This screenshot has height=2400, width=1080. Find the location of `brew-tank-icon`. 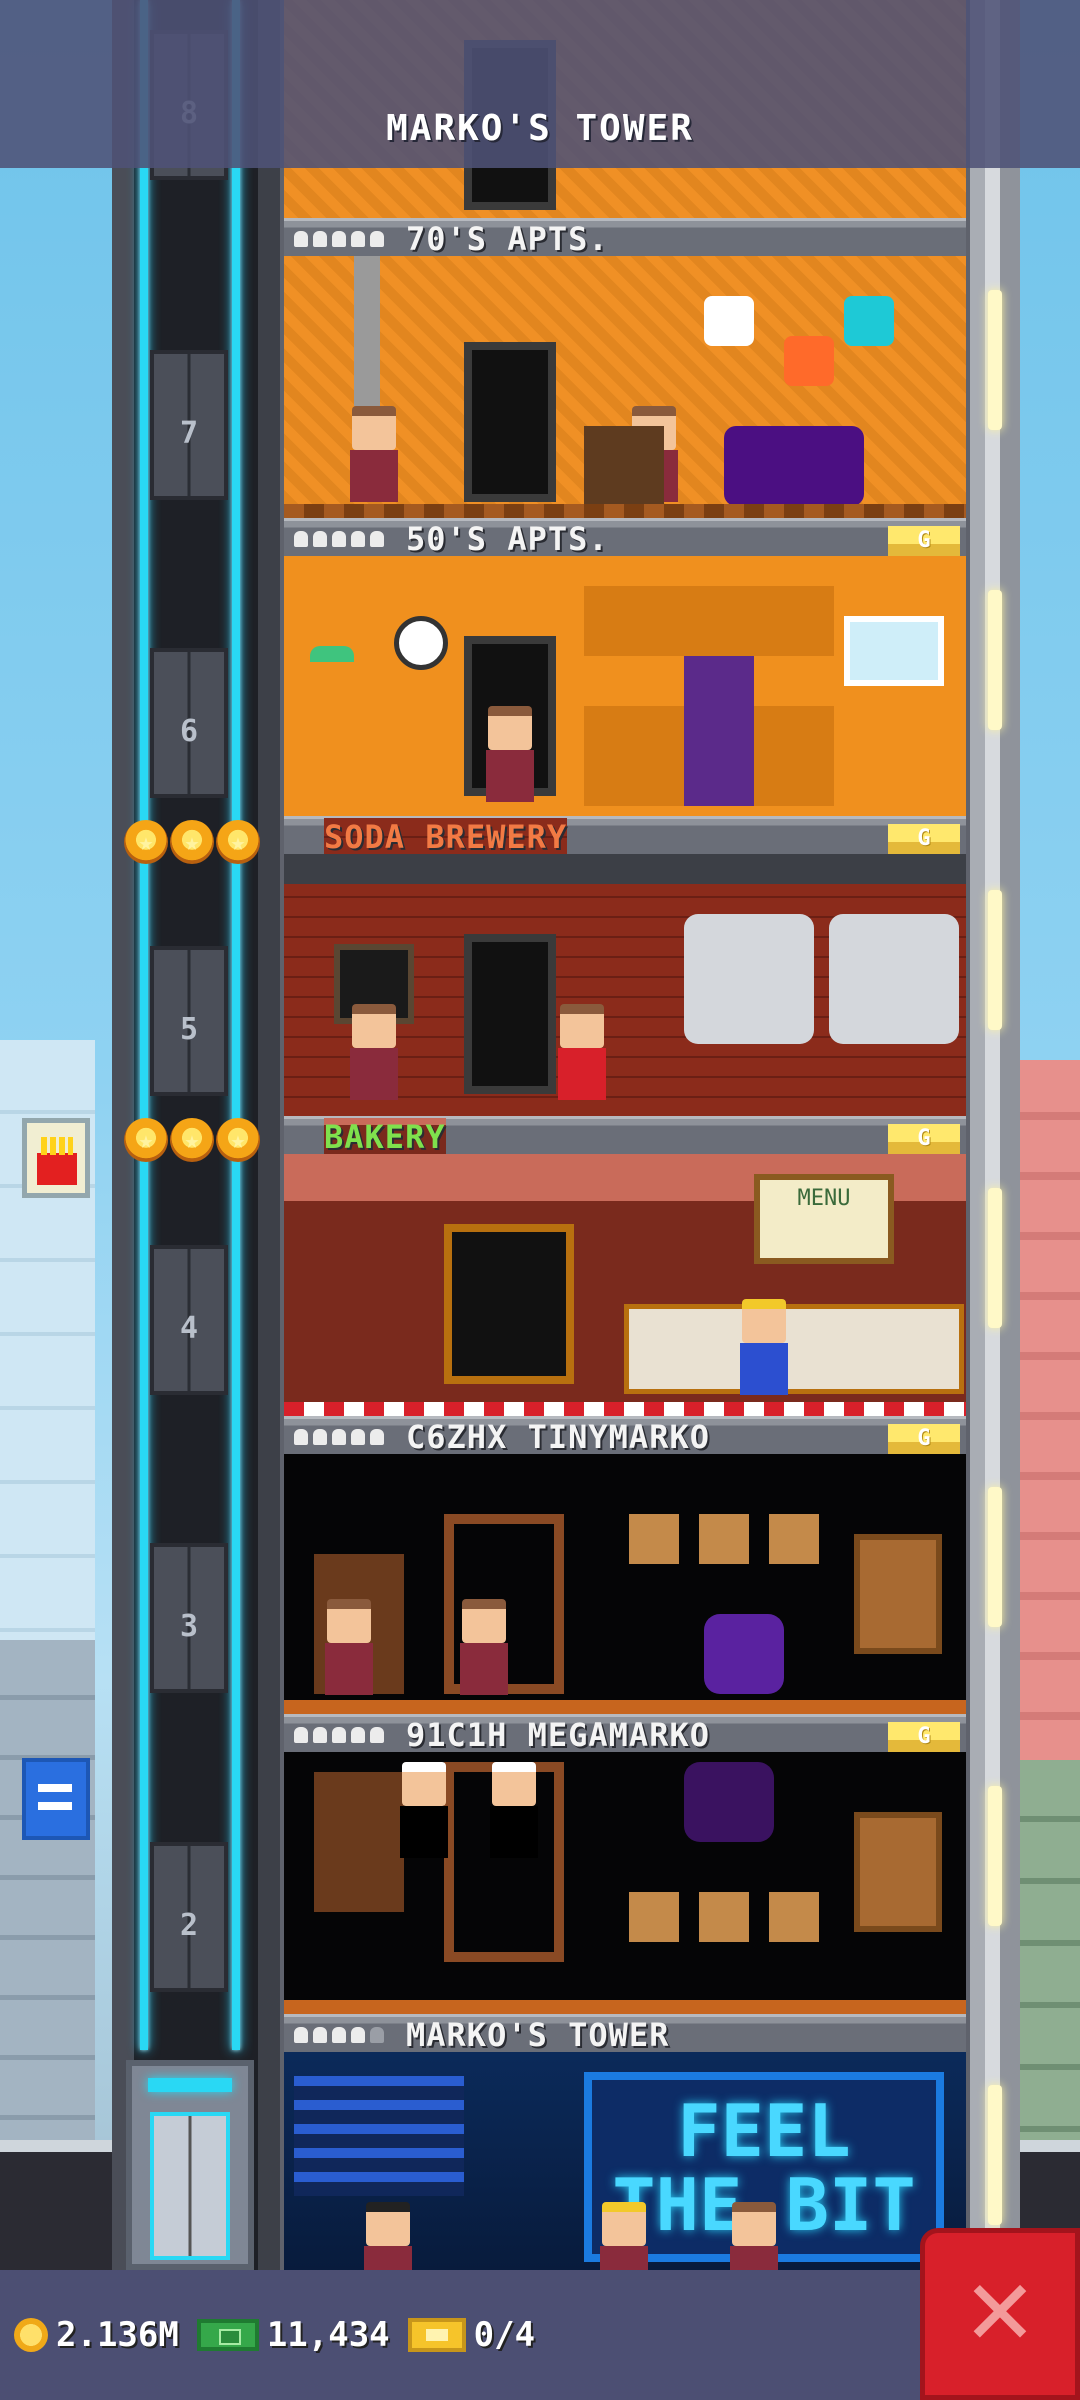

brew-tank-icon is located at coordinates (749, 979).